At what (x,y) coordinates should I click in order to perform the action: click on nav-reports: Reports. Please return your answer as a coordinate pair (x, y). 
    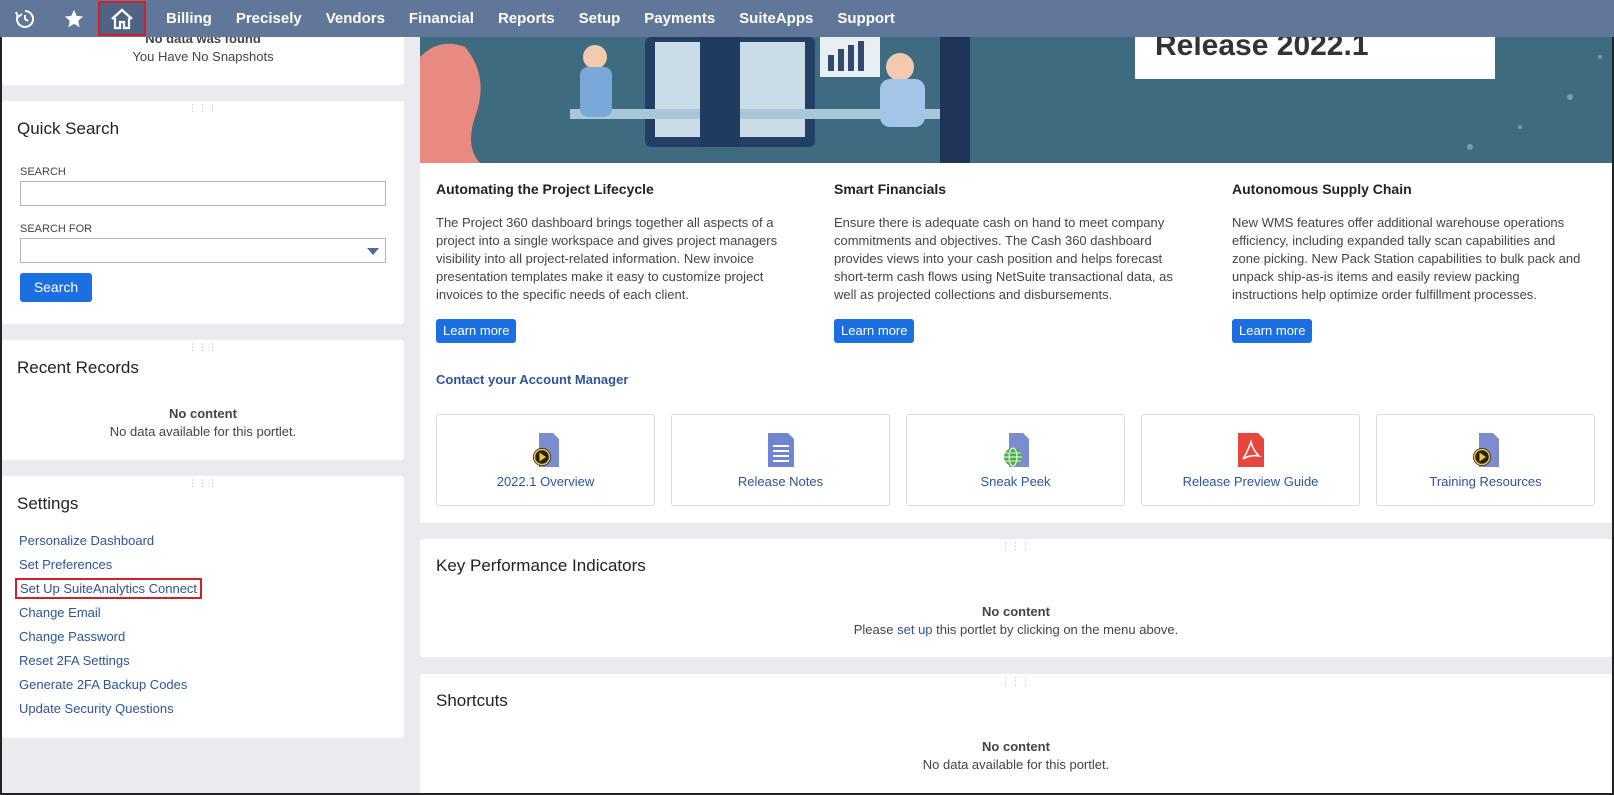
    Looking at the image, I should click on (526, 18).